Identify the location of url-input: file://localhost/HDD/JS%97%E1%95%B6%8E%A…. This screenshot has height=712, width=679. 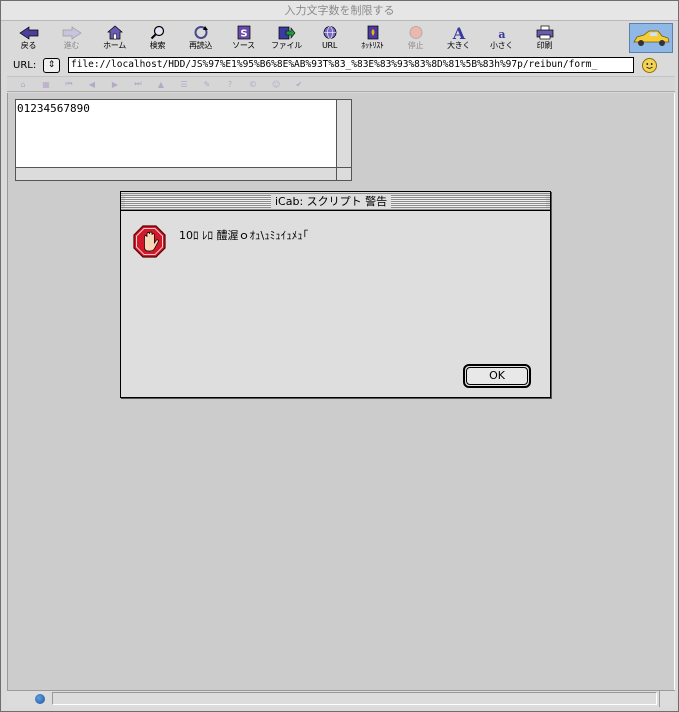
(351, 65).